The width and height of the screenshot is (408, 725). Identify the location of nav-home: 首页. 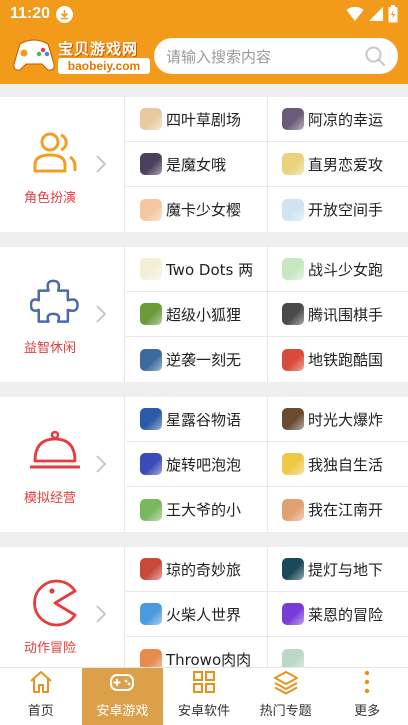
(41, 696).